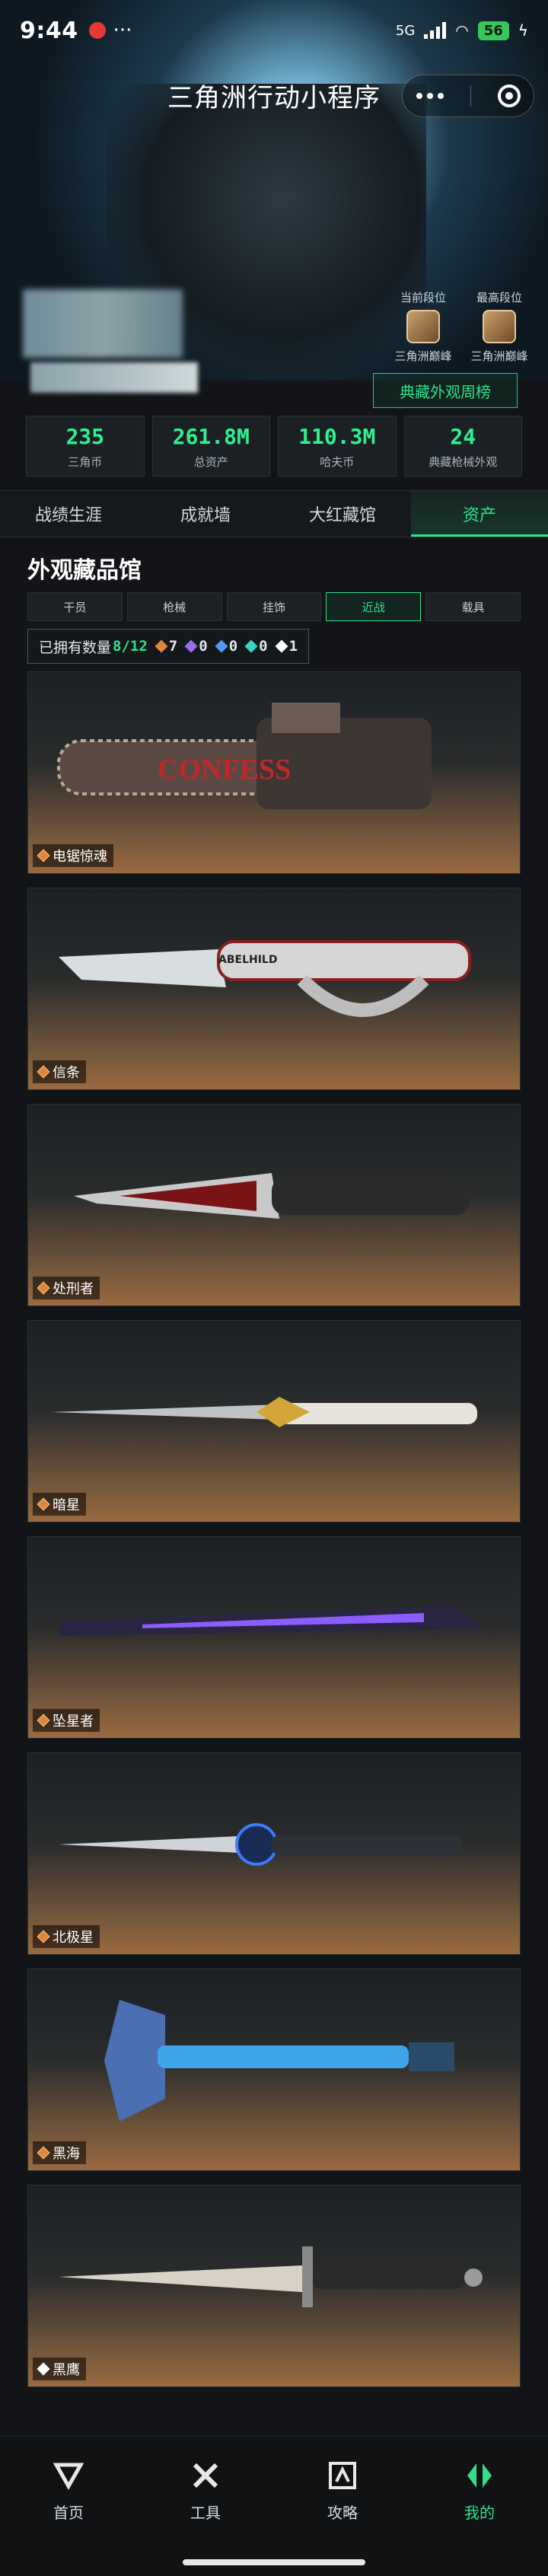  I want to click on item-card-black-sea: 黑海, so click(274, 2070).